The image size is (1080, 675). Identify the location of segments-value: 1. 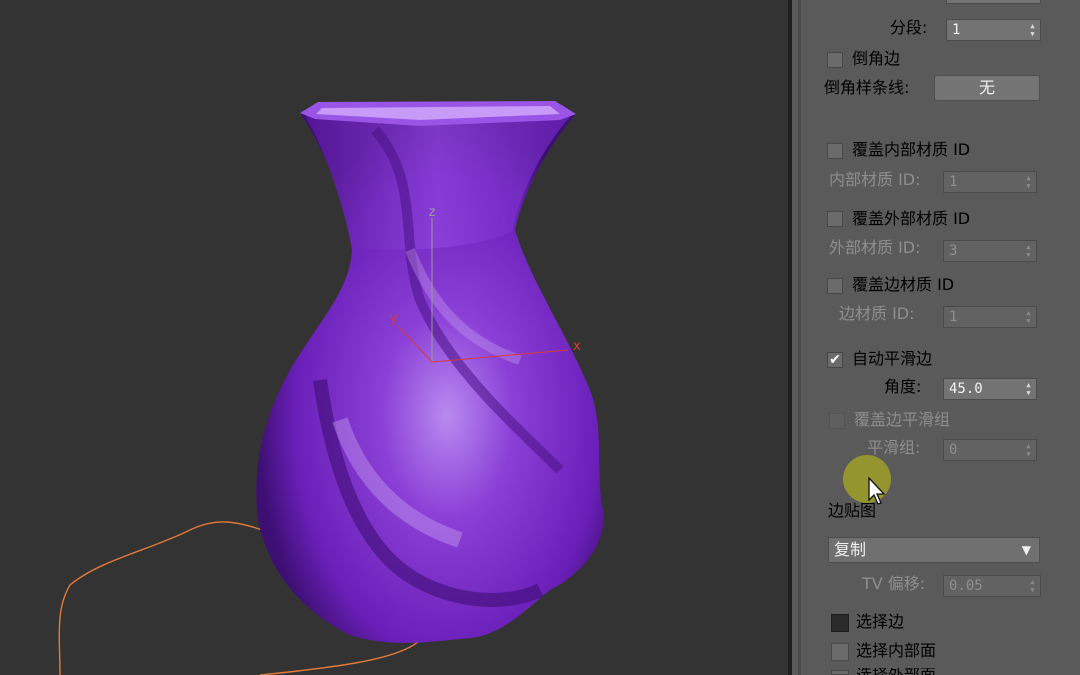
(956, 30).